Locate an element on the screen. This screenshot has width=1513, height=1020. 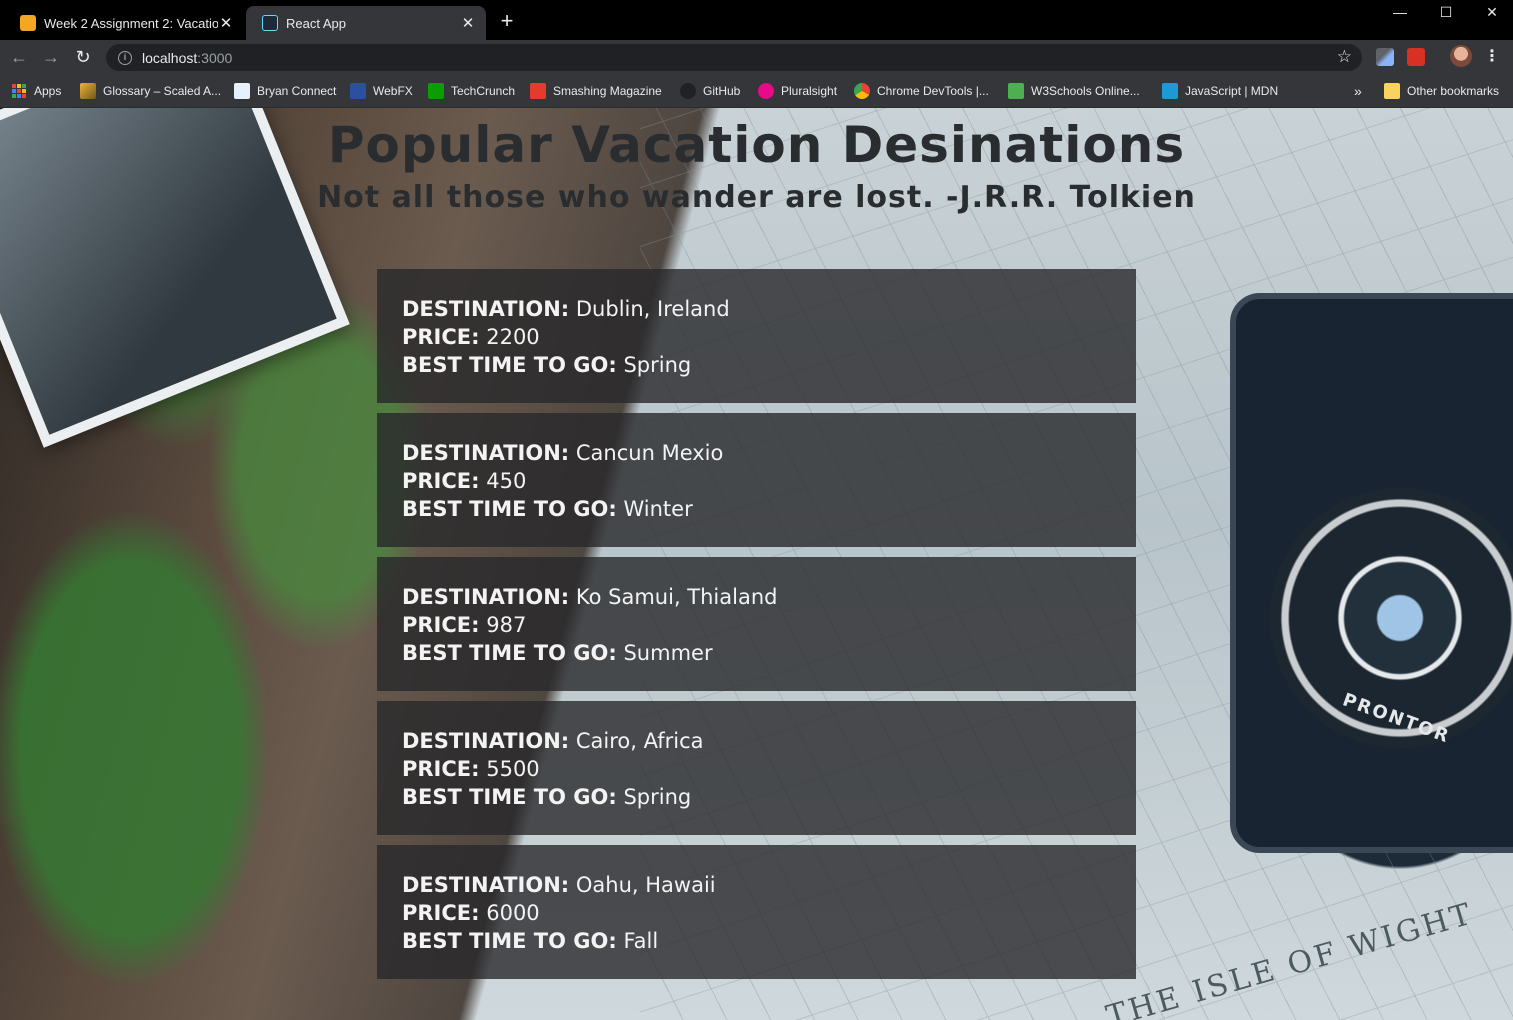
page-title: Popular Vacation Desinations is located at coordinates (756, 145).